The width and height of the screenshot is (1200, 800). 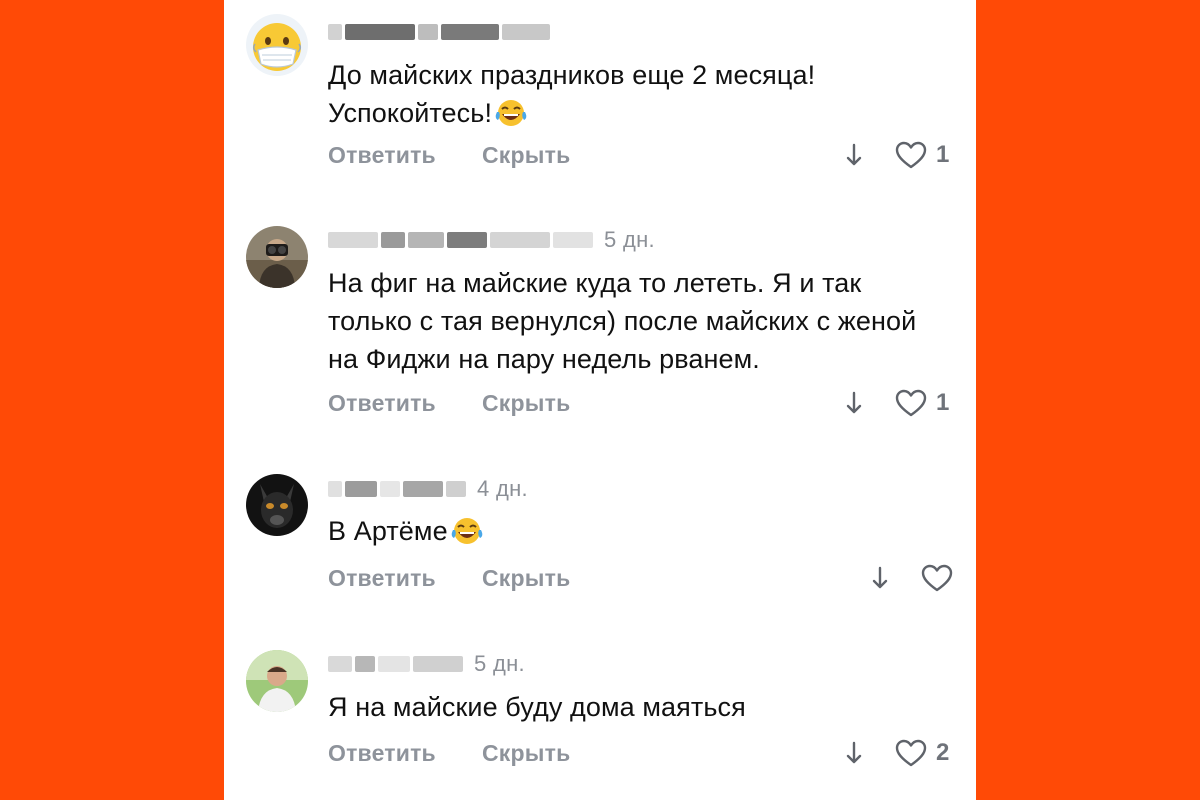 I want to click on comment-meta, so click(x=440, y=32).